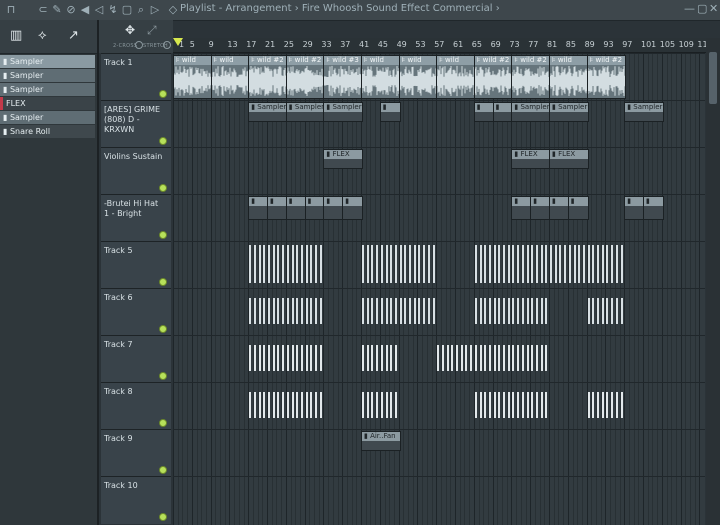  Describe the element at coordinates (99, 10) in the screenshot. I see `slip-icon: ◁` at that location.